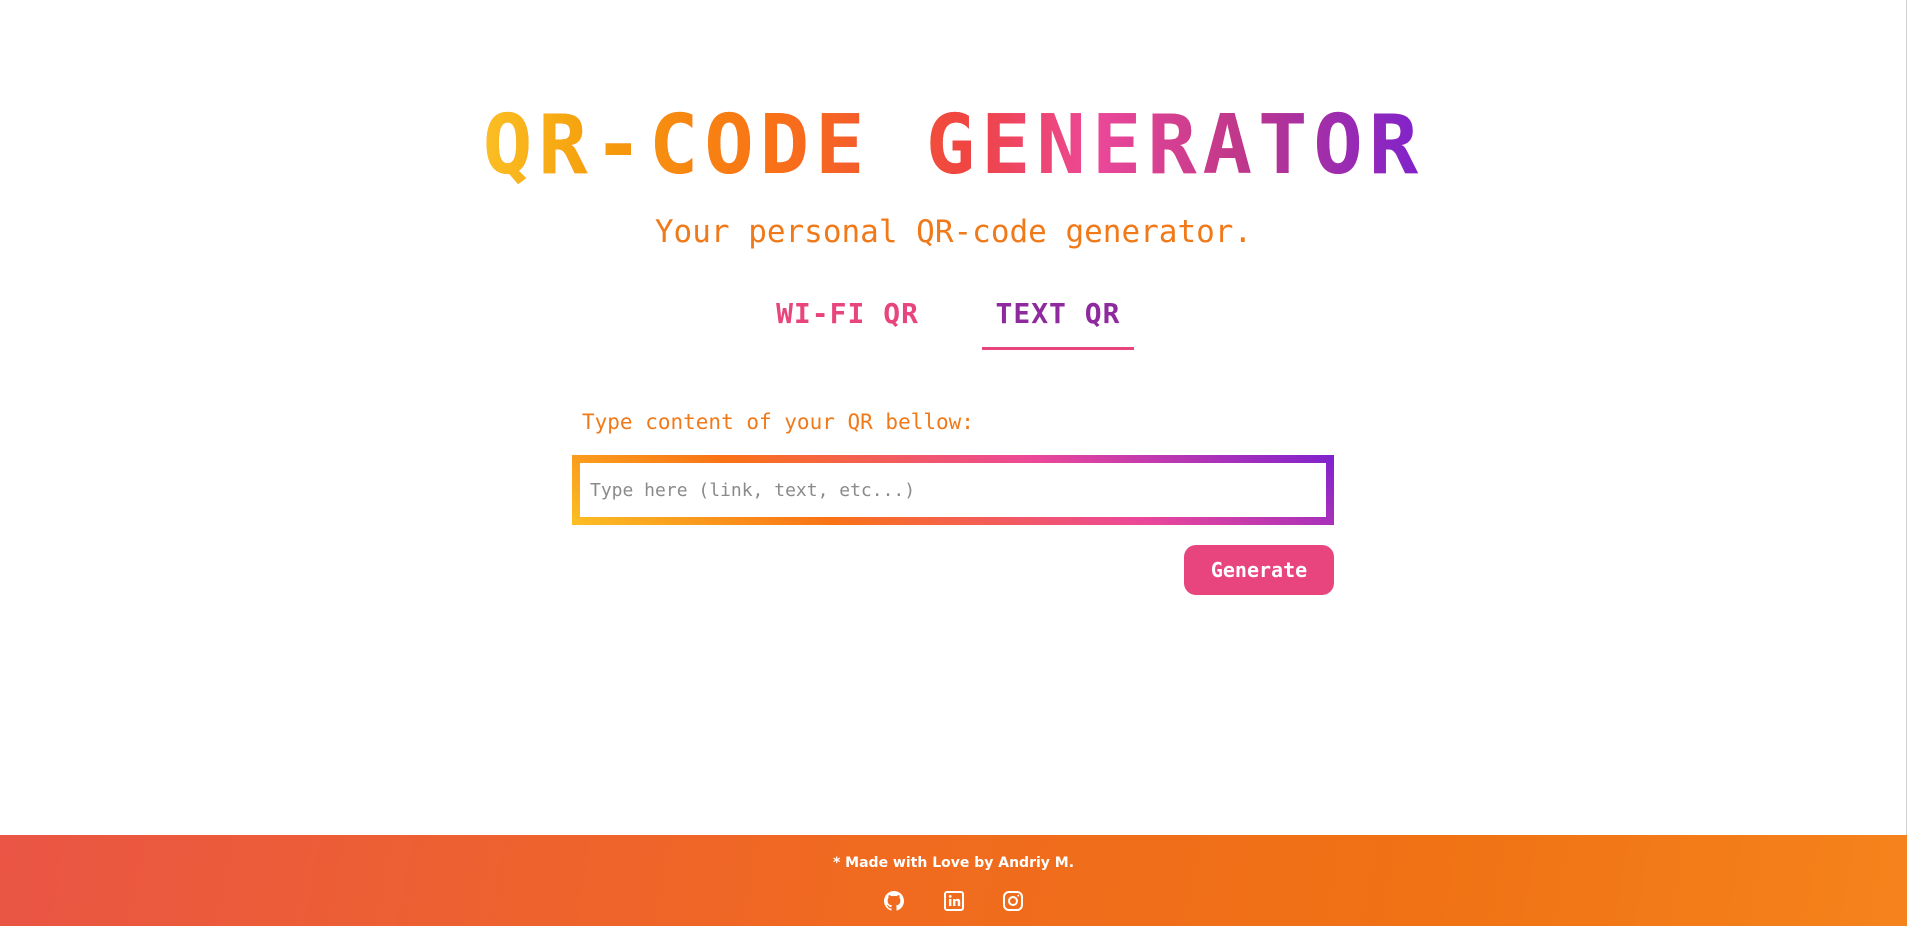  I want to click on page-subtitle: Your personal QR-code generator., so click(953, 232).